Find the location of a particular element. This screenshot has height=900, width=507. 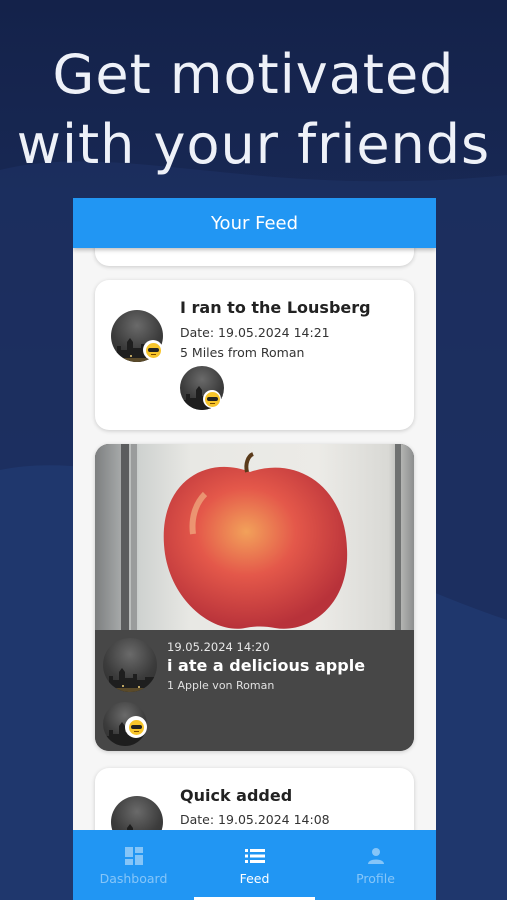

nav-profile-label: Profile is located at coordinates (375, 878).